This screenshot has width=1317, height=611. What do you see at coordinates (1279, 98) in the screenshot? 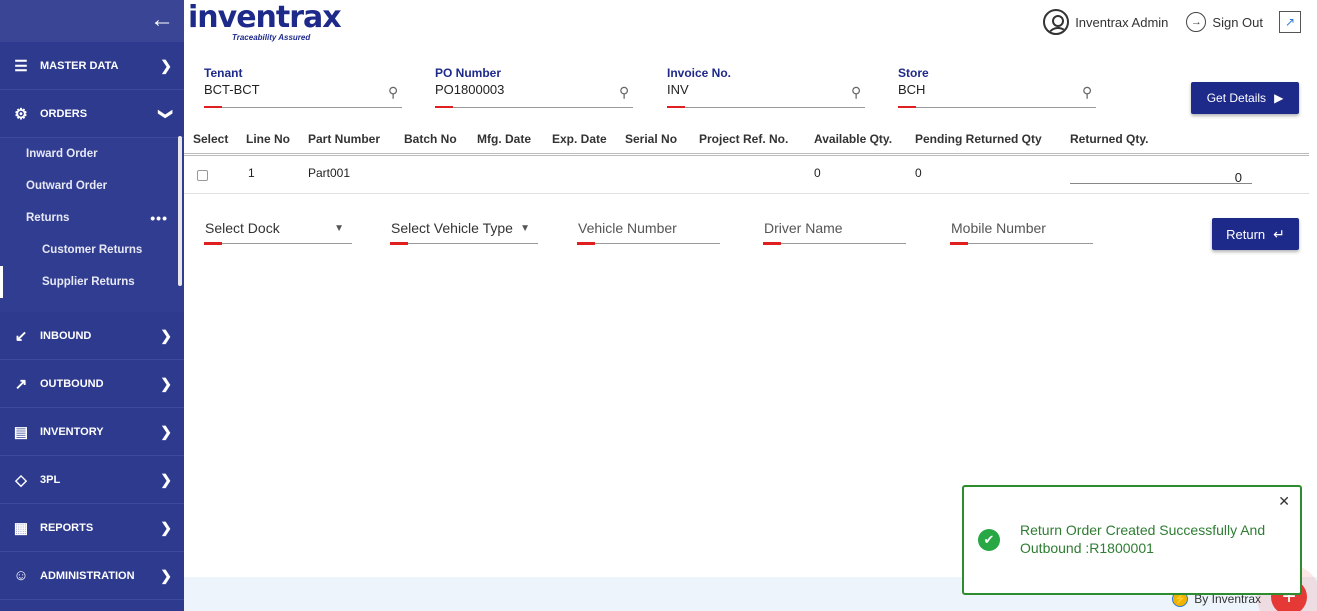
I see `folder-open-icon: ▶` at bounding box center [1279, 98].